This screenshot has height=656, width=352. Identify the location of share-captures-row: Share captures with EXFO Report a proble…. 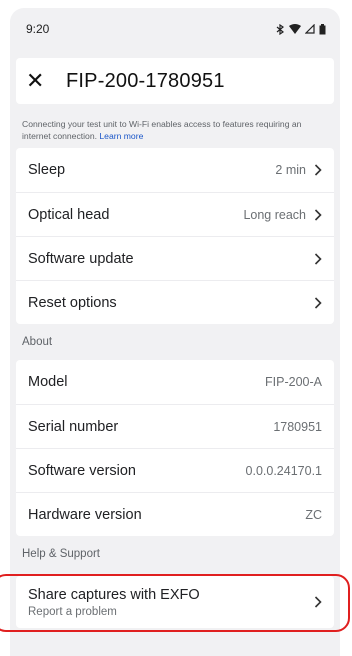
(175, 602).